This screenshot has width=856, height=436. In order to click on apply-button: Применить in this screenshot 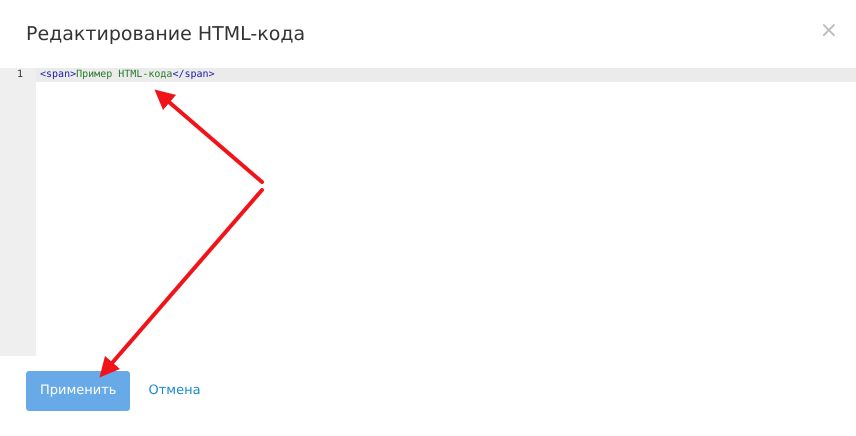, I will do `click(78, 390)`.